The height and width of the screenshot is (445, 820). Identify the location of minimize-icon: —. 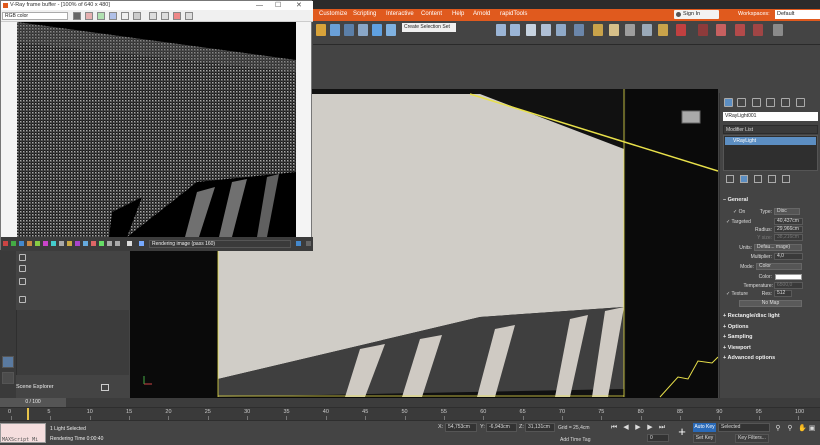
(259, 5).